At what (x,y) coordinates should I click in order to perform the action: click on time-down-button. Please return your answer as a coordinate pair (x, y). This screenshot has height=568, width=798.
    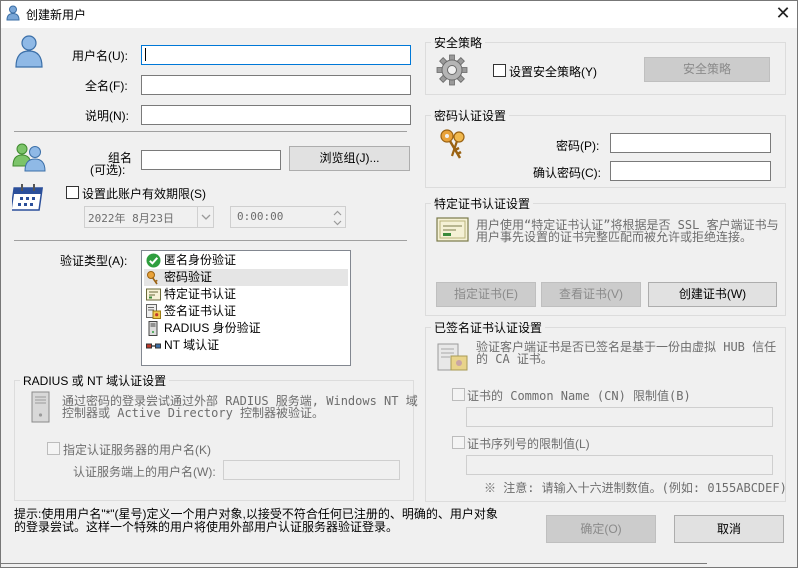
    Looking at the image, I should click on (337, 222).